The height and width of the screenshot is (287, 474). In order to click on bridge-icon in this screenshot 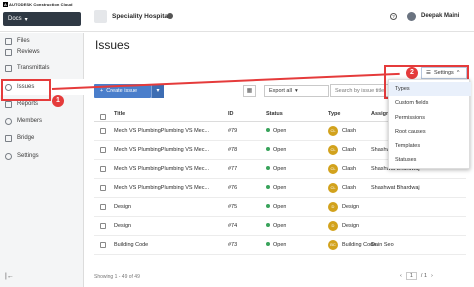, I will do `click(8, 138)`.